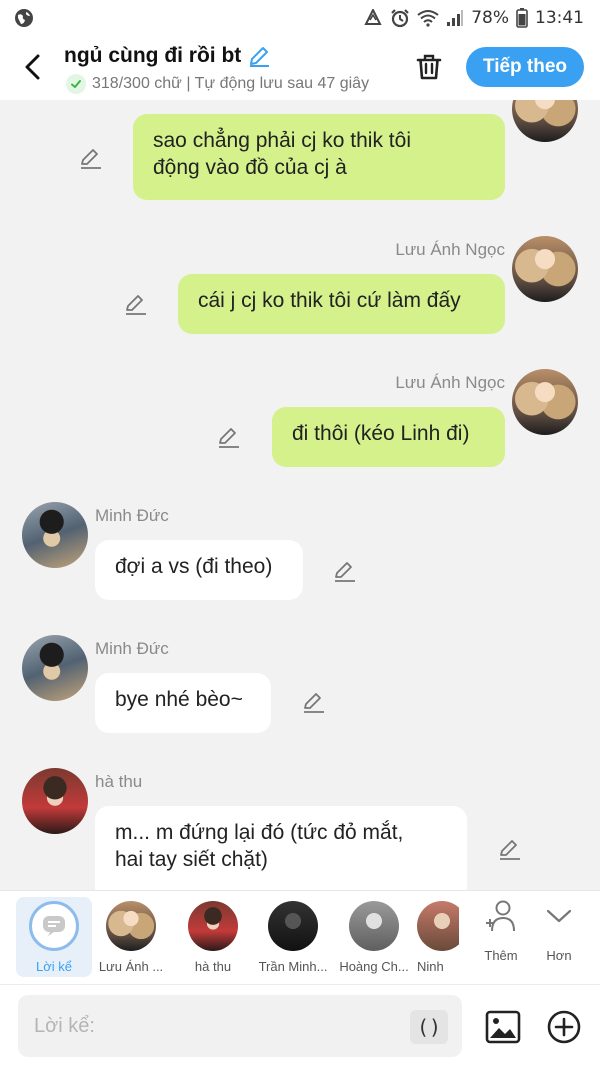  What do you see at coordinates (559, 916) in the screenshot?
I see `chevron-down-icon` at bounding box center [559, 916].